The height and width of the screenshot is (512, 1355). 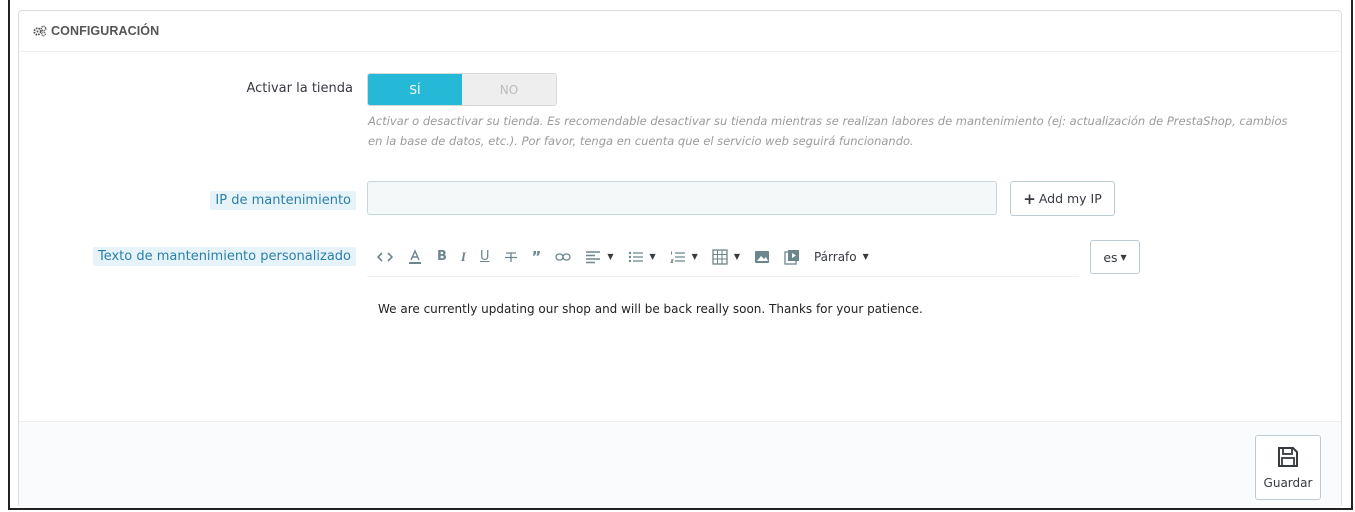 I want to click on panel-title: CONFIGURACIÓN, so click(x=105, y=31).